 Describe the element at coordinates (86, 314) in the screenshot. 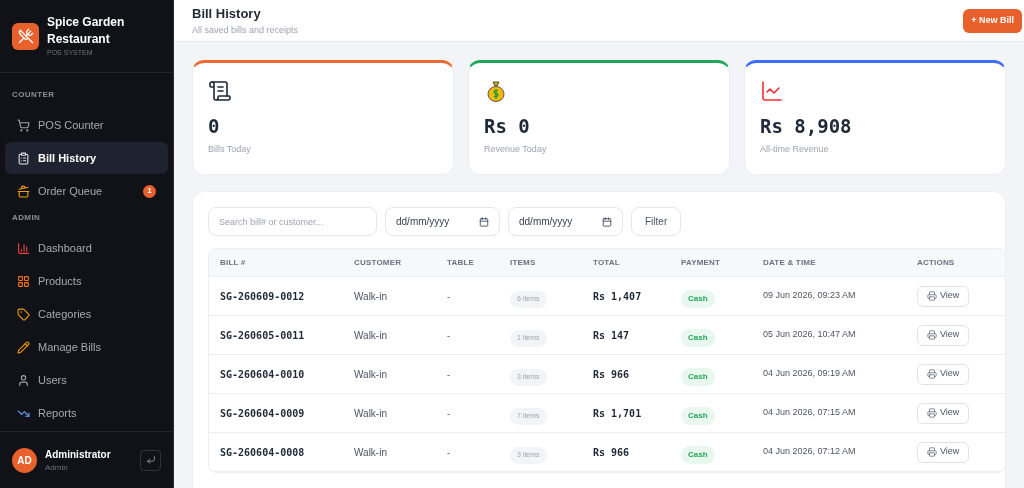

I see `nav-item: Categories` at that location.